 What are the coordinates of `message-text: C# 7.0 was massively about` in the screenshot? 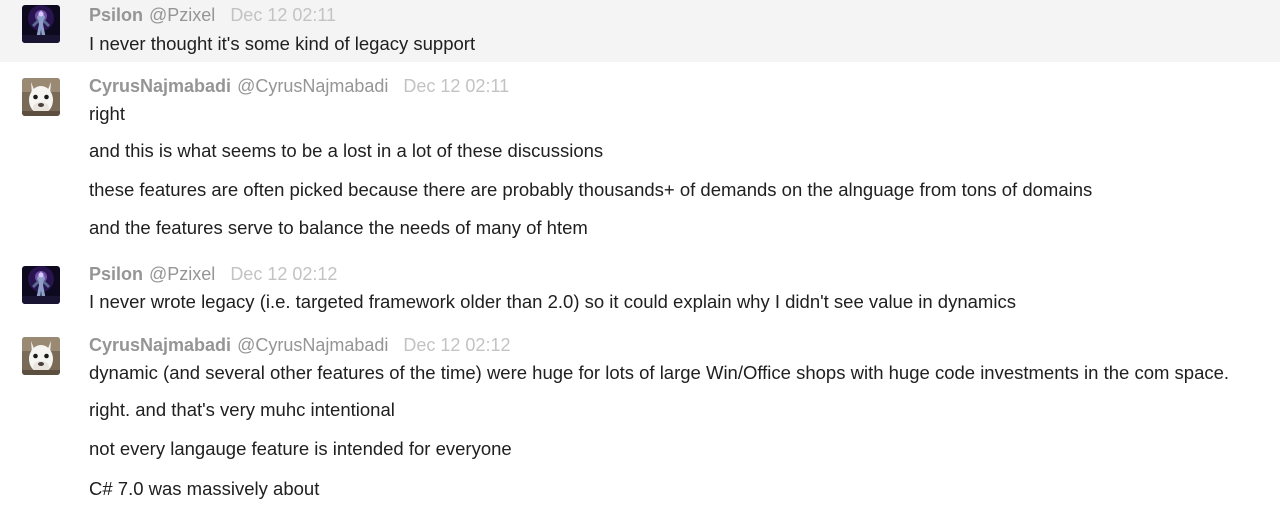 It's located at (204, 488).